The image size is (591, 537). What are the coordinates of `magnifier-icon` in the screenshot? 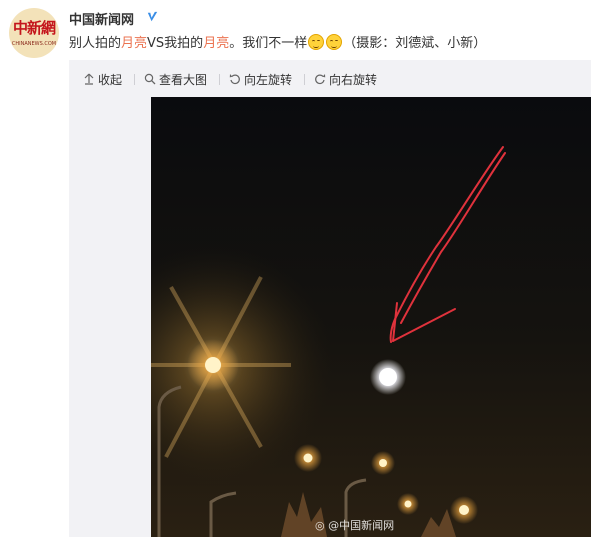 It's located at (150, 79).